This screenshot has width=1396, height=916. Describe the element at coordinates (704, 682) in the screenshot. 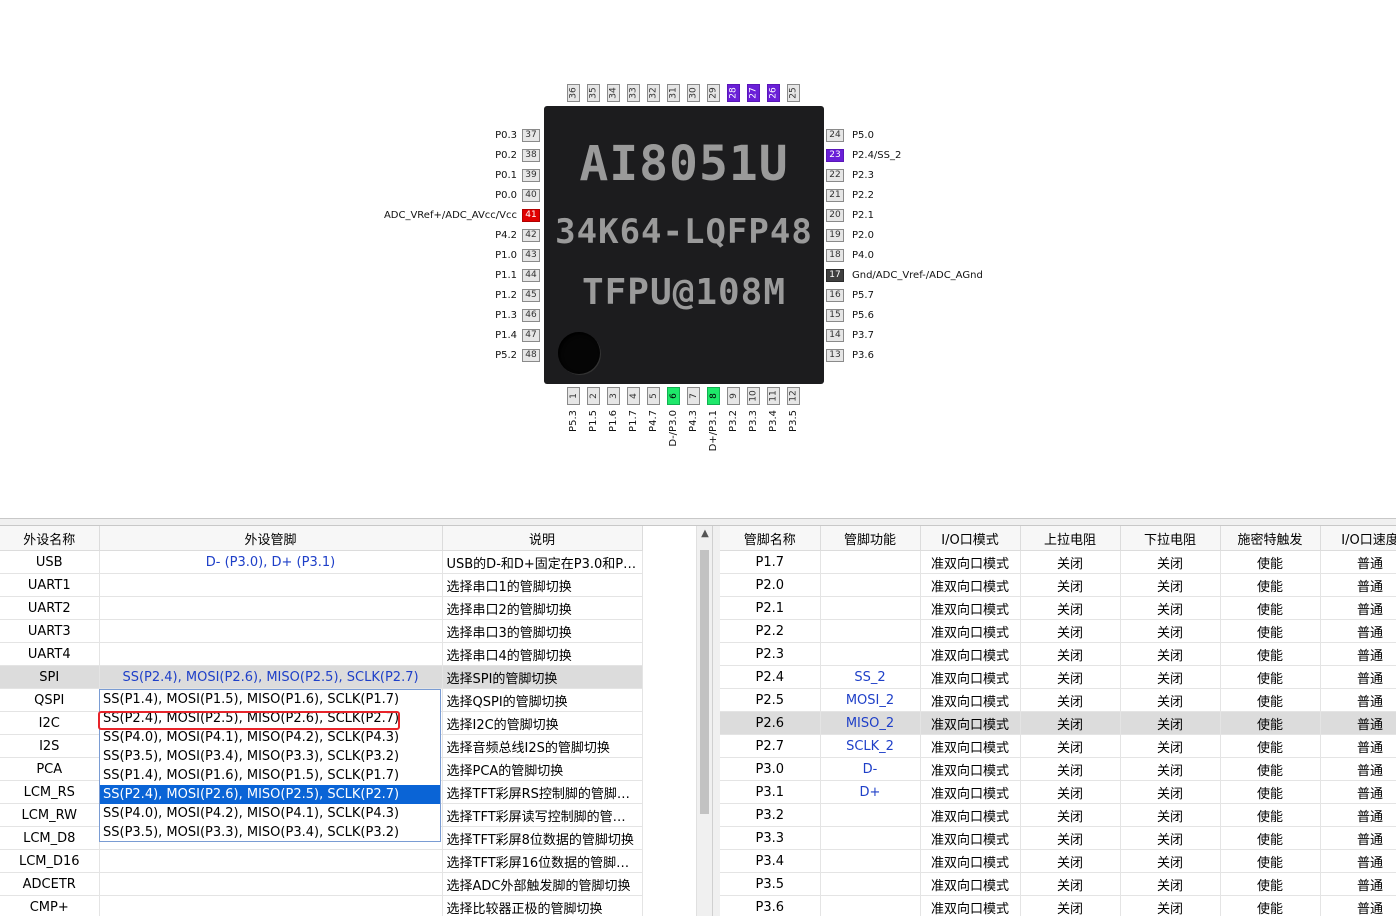

I see `scrollbar-thumb` at that location.